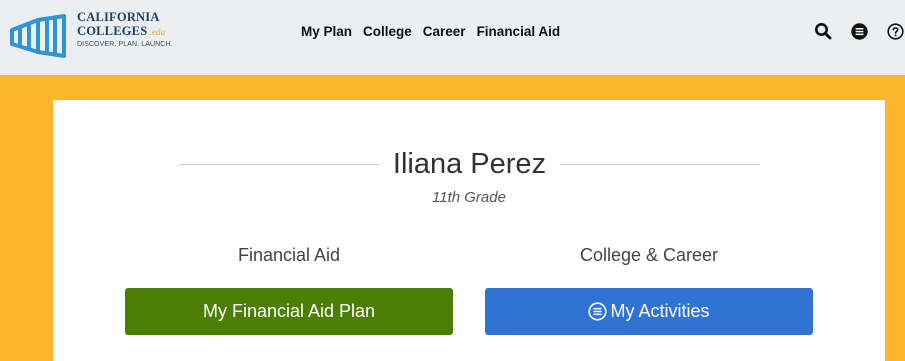  I want to click on help-icon, so click(895, 31).